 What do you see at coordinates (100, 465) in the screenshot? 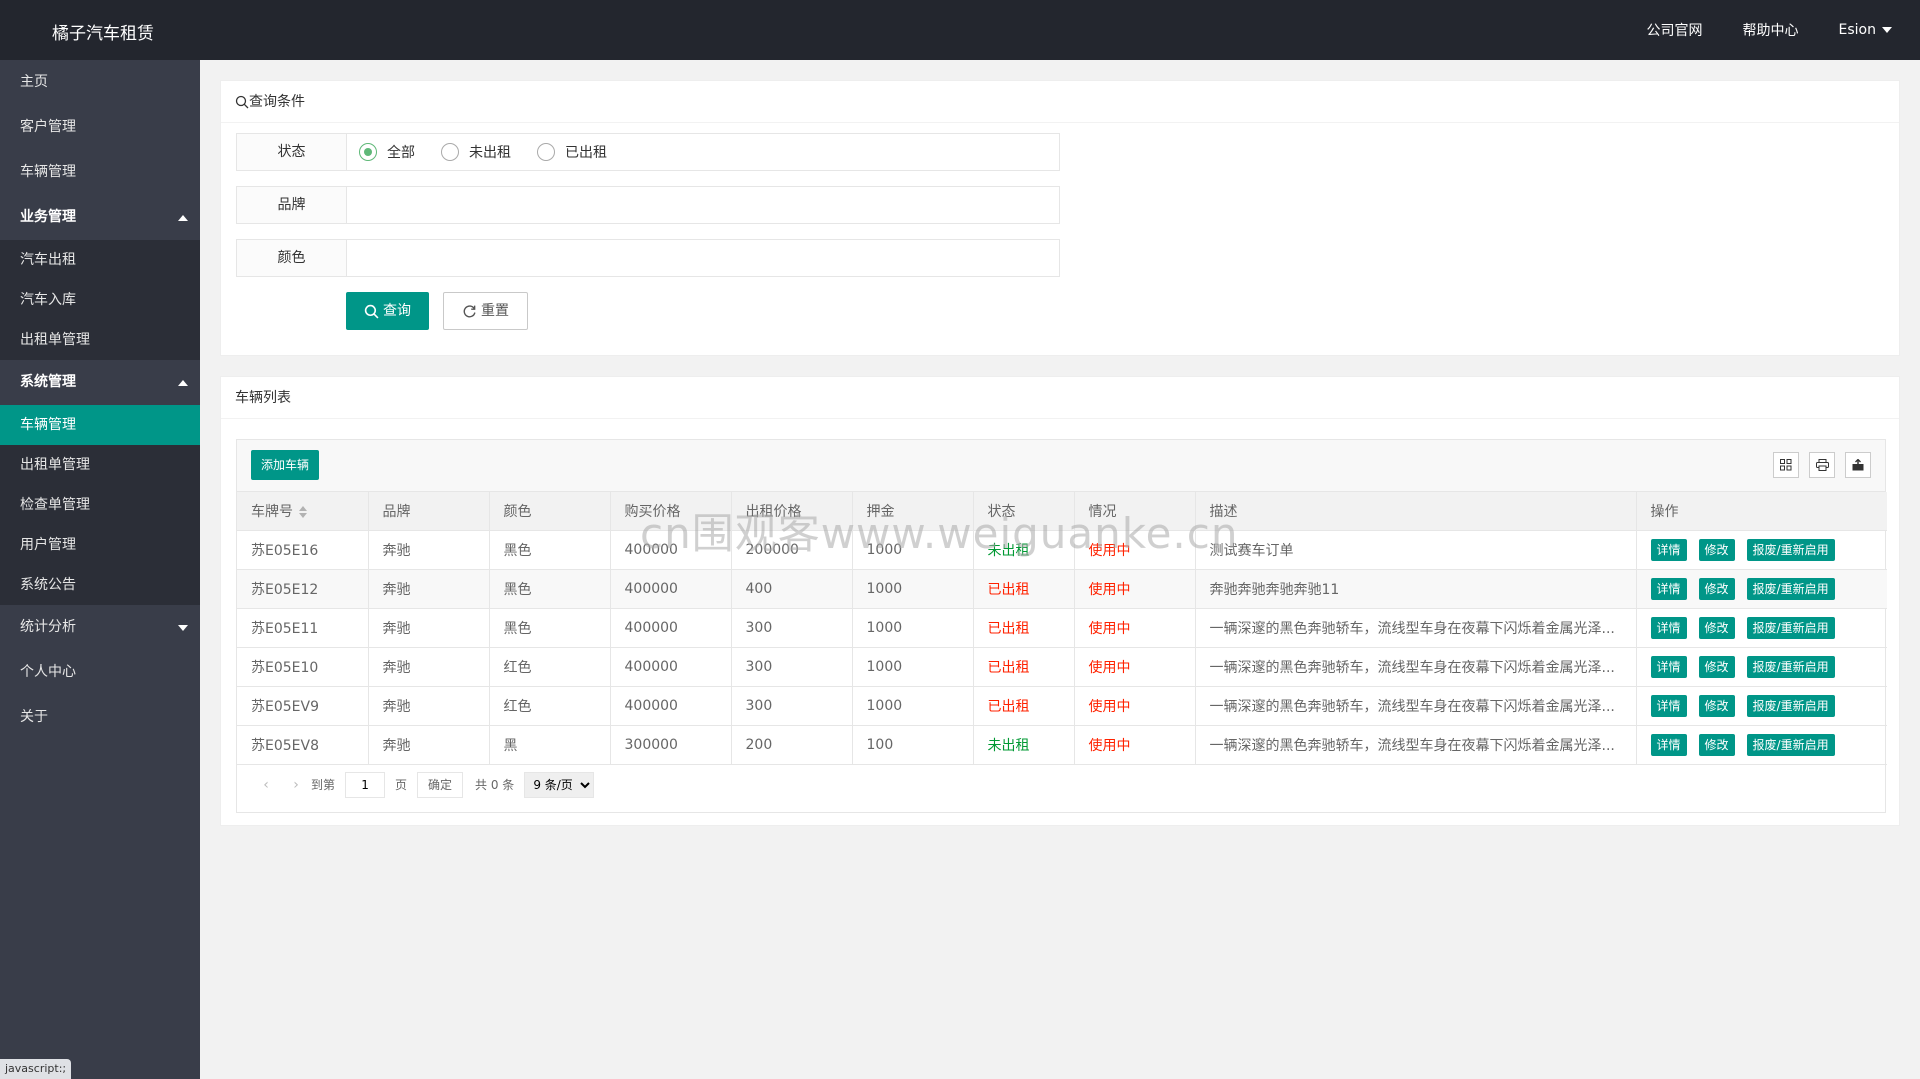
I see `sidebar-item-rental-order-mgmt: 出租单管理` at bounding box center [100, 465].